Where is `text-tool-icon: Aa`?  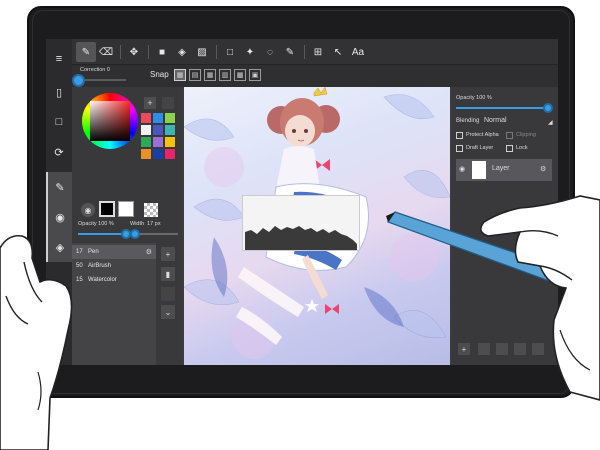 text-tool-icon: Aa is located at coordinates (358, 52).